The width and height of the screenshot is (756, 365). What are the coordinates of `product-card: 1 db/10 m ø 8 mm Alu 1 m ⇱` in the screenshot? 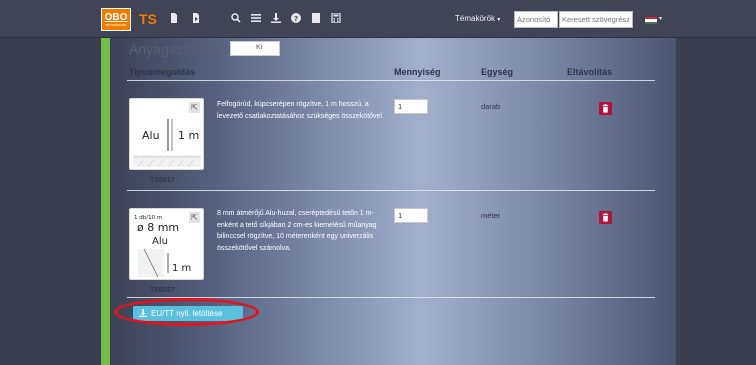 It's located at (166, 244).